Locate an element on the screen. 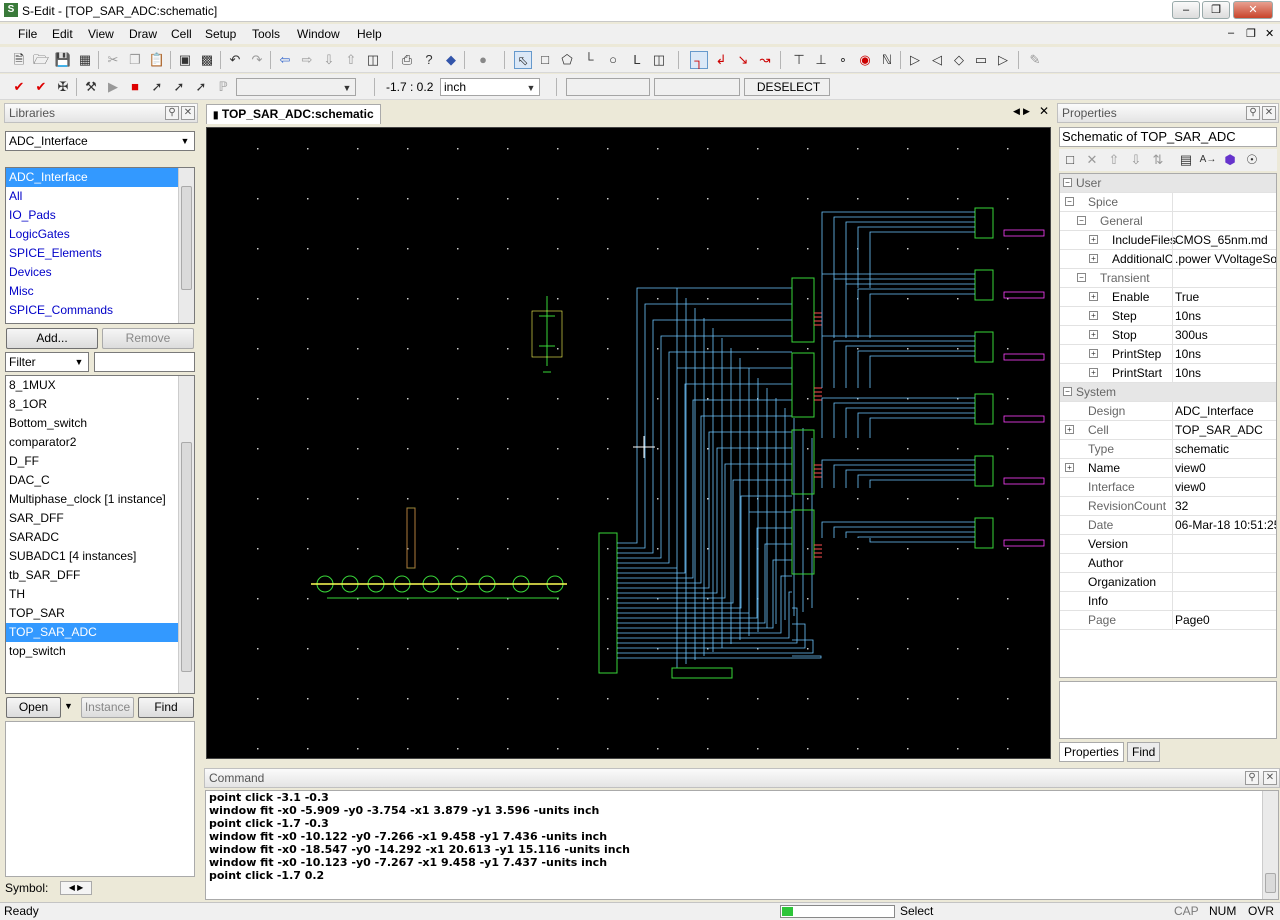 Image resolution: width=1280 pixels, height=920 pixels. property-row: Organization is located at coordinates (1168, 582).